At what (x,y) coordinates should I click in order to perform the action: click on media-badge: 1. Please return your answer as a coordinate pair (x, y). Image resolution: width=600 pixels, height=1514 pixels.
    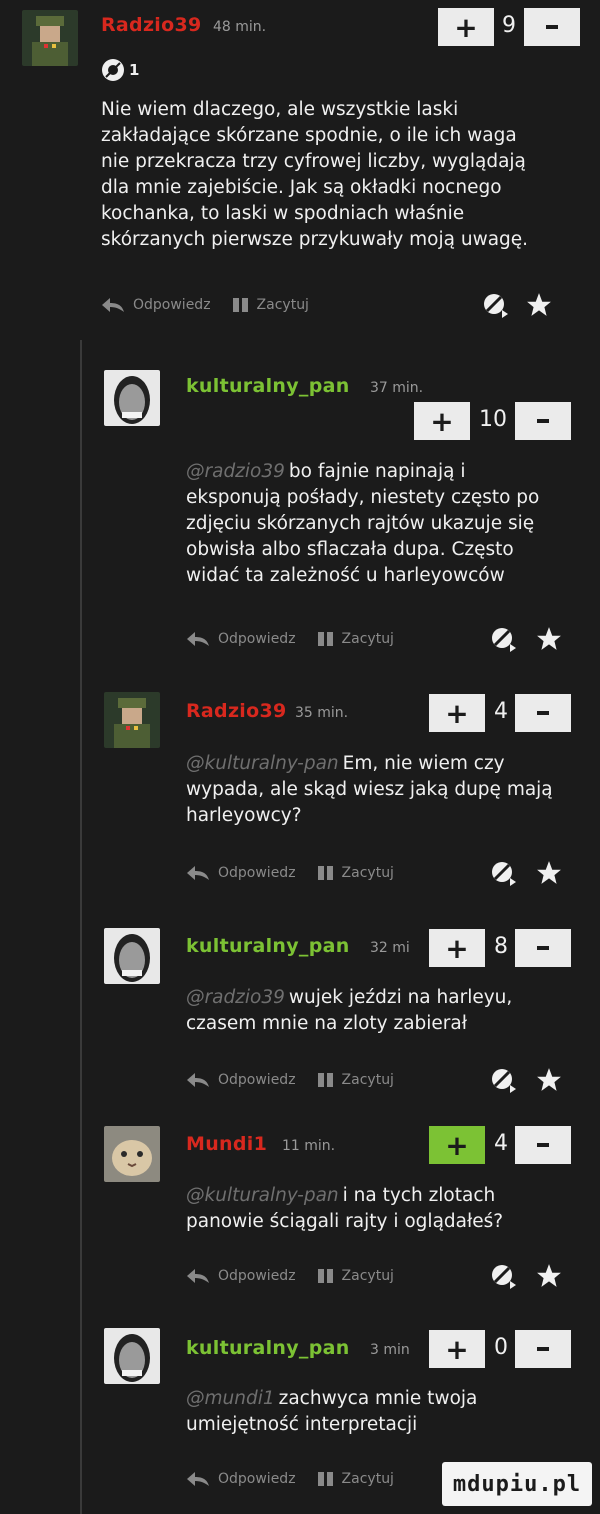
    Looking at the image, I should click on (120, 70).